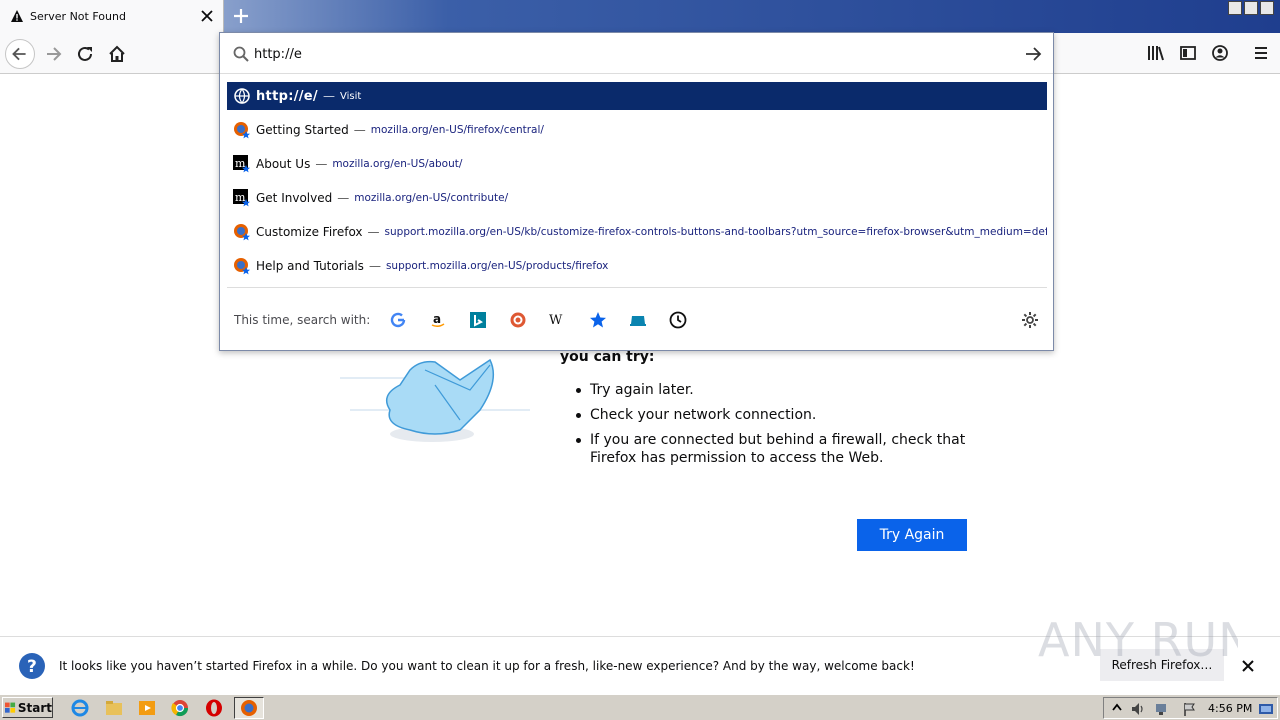  I want to click on file-explorer-icon, so click(114, 708).